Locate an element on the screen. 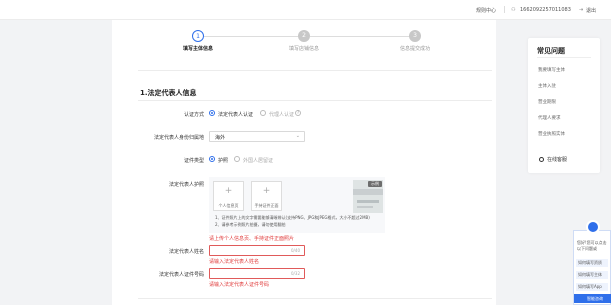 The width and height of the screenshot is (611, 305). chat-intro-2: 以下问题或 is located at coordinates (587, 248).